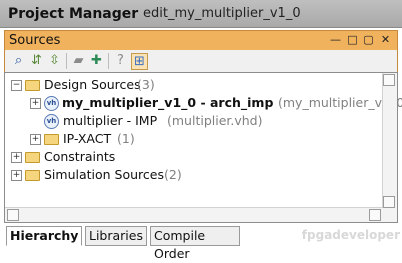 The width and height of the screenshot is (402, 263). I want to click on scroll-left-button, so click(13, 215).